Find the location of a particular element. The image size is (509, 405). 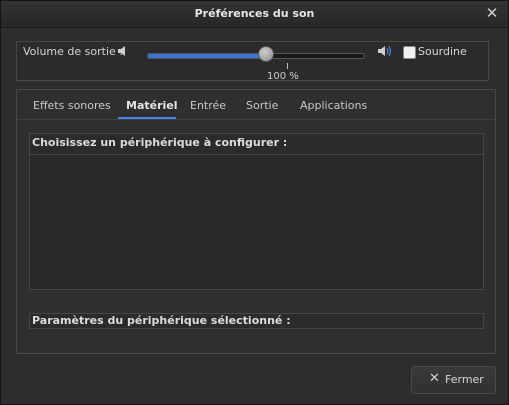

tab-output: Sortie is located at coordinates (262, 105).